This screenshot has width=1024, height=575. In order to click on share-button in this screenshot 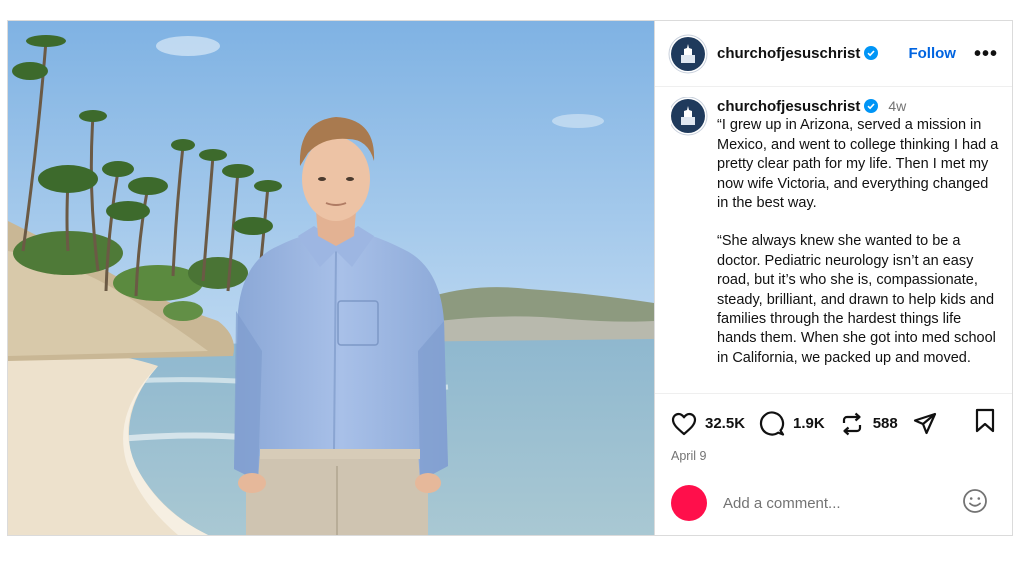, I will do `click(925, 424)`.